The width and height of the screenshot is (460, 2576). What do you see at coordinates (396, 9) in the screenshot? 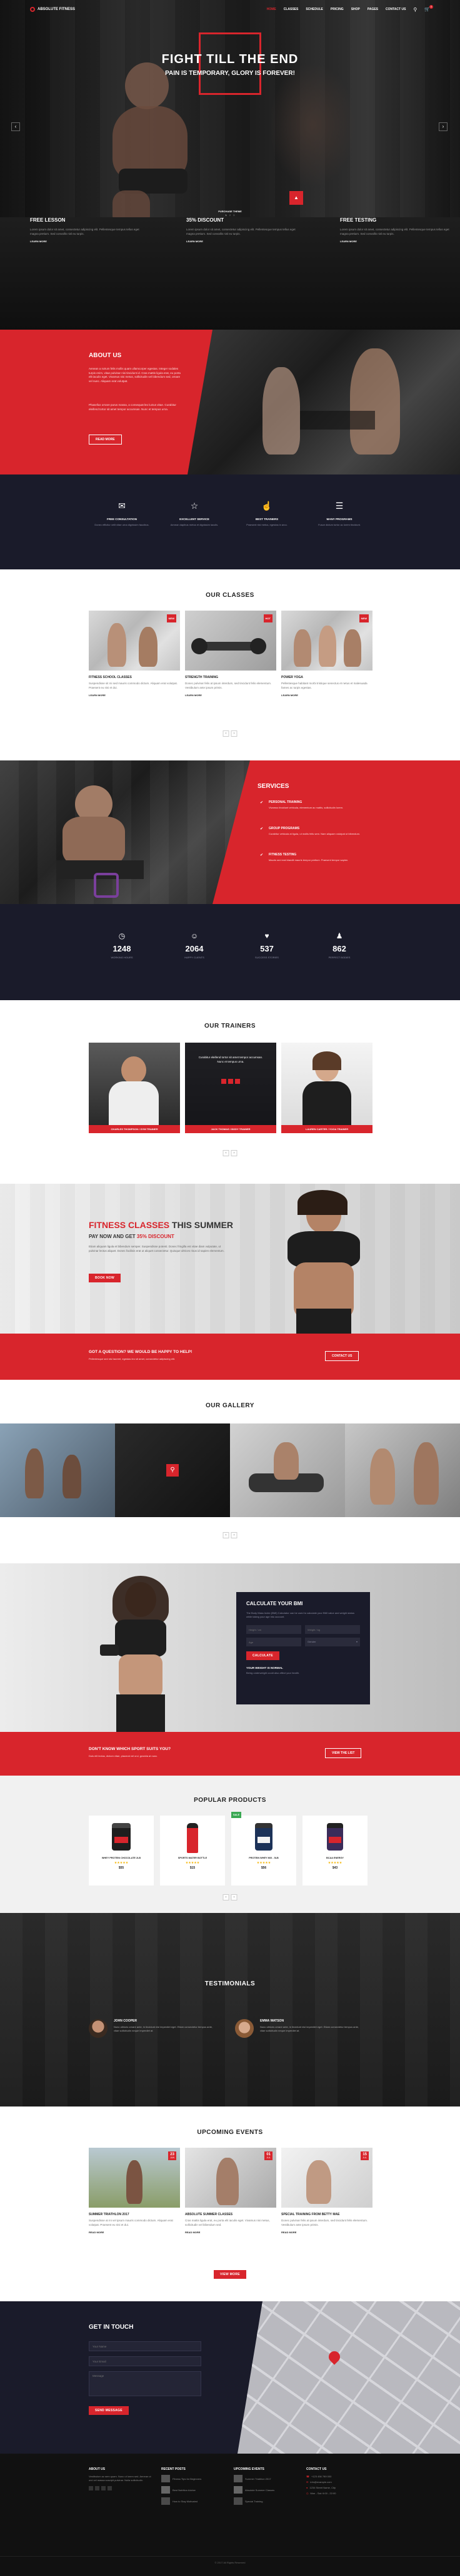
I see `nav-contact: CONTACT US` at bounding box center [396, 9].